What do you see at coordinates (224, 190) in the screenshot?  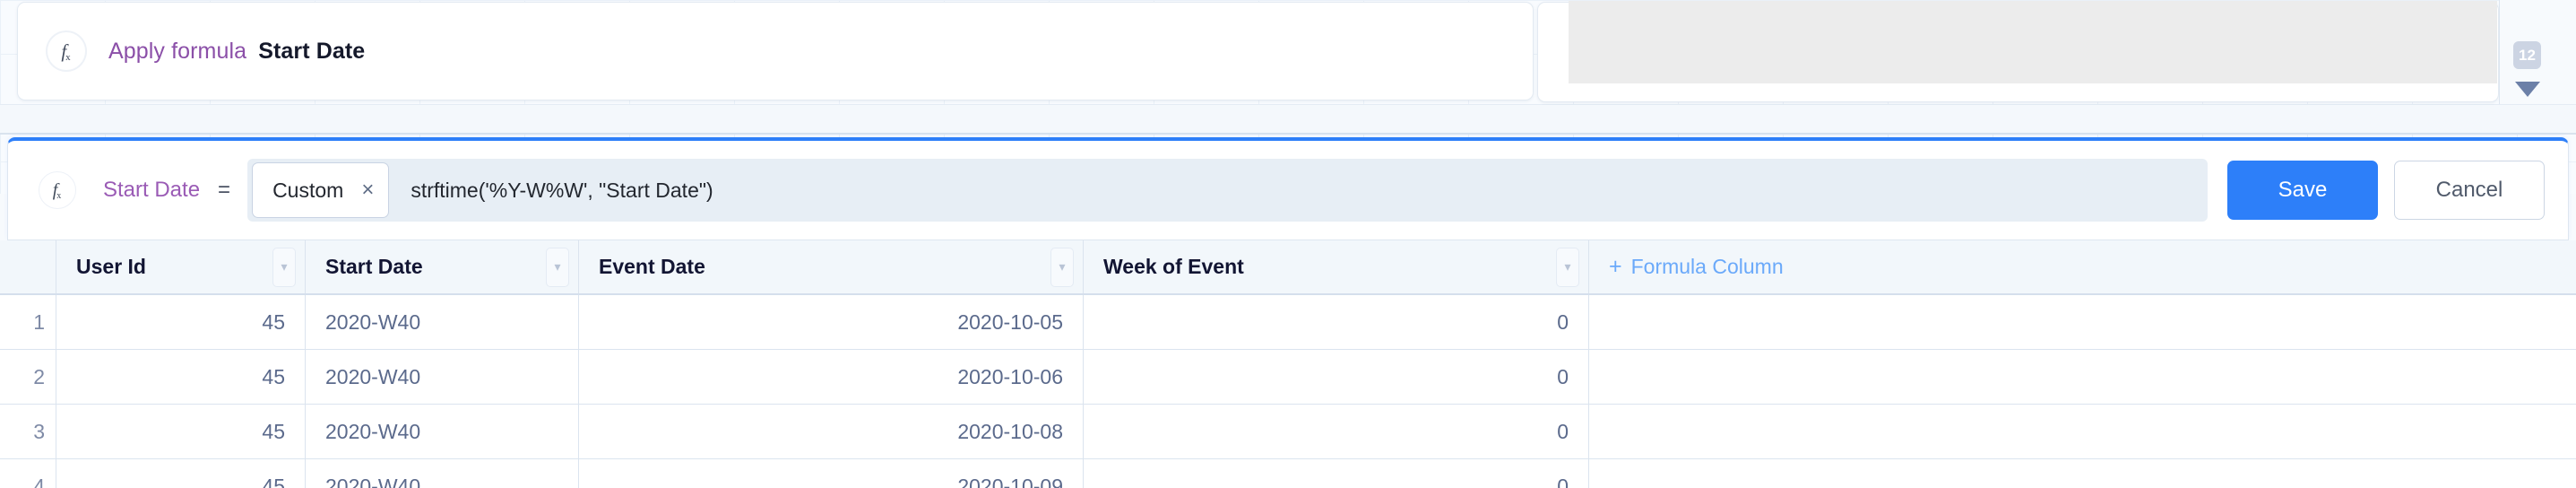 I see `equals-sign: =` at bounding box center [224, 190].